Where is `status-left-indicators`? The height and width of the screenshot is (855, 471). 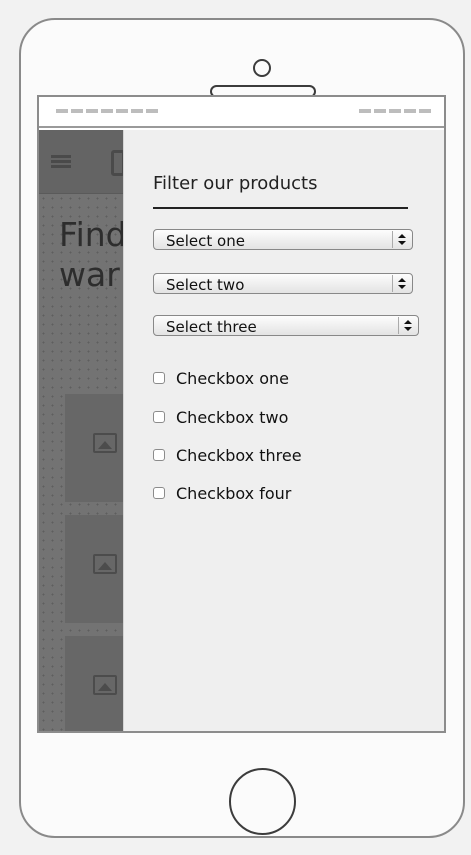 status-left-indicators is located at coordinates (108, 111).